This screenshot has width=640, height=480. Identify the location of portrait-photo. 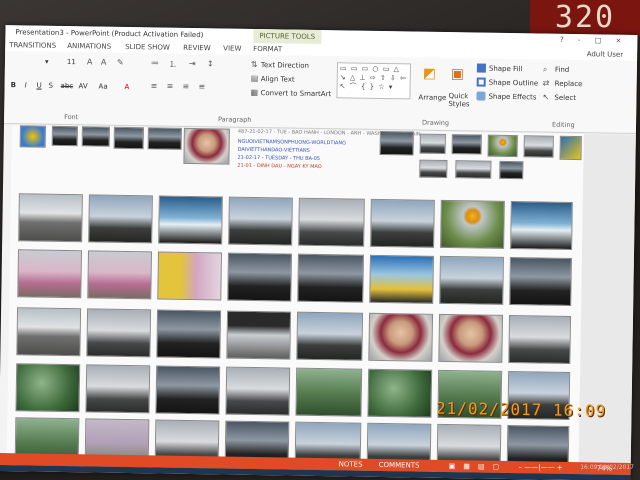
(206, 146).